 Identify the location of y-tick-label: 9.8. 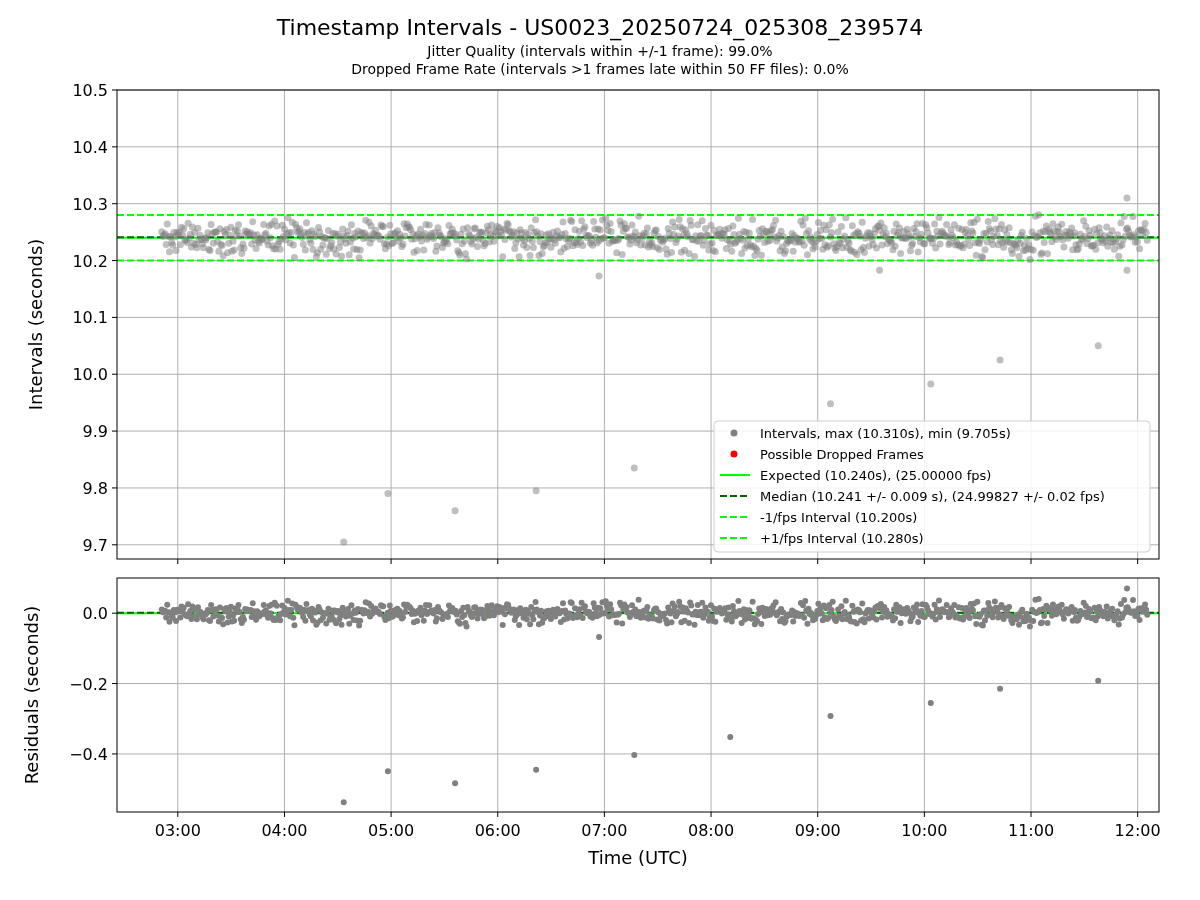
(95, 488).